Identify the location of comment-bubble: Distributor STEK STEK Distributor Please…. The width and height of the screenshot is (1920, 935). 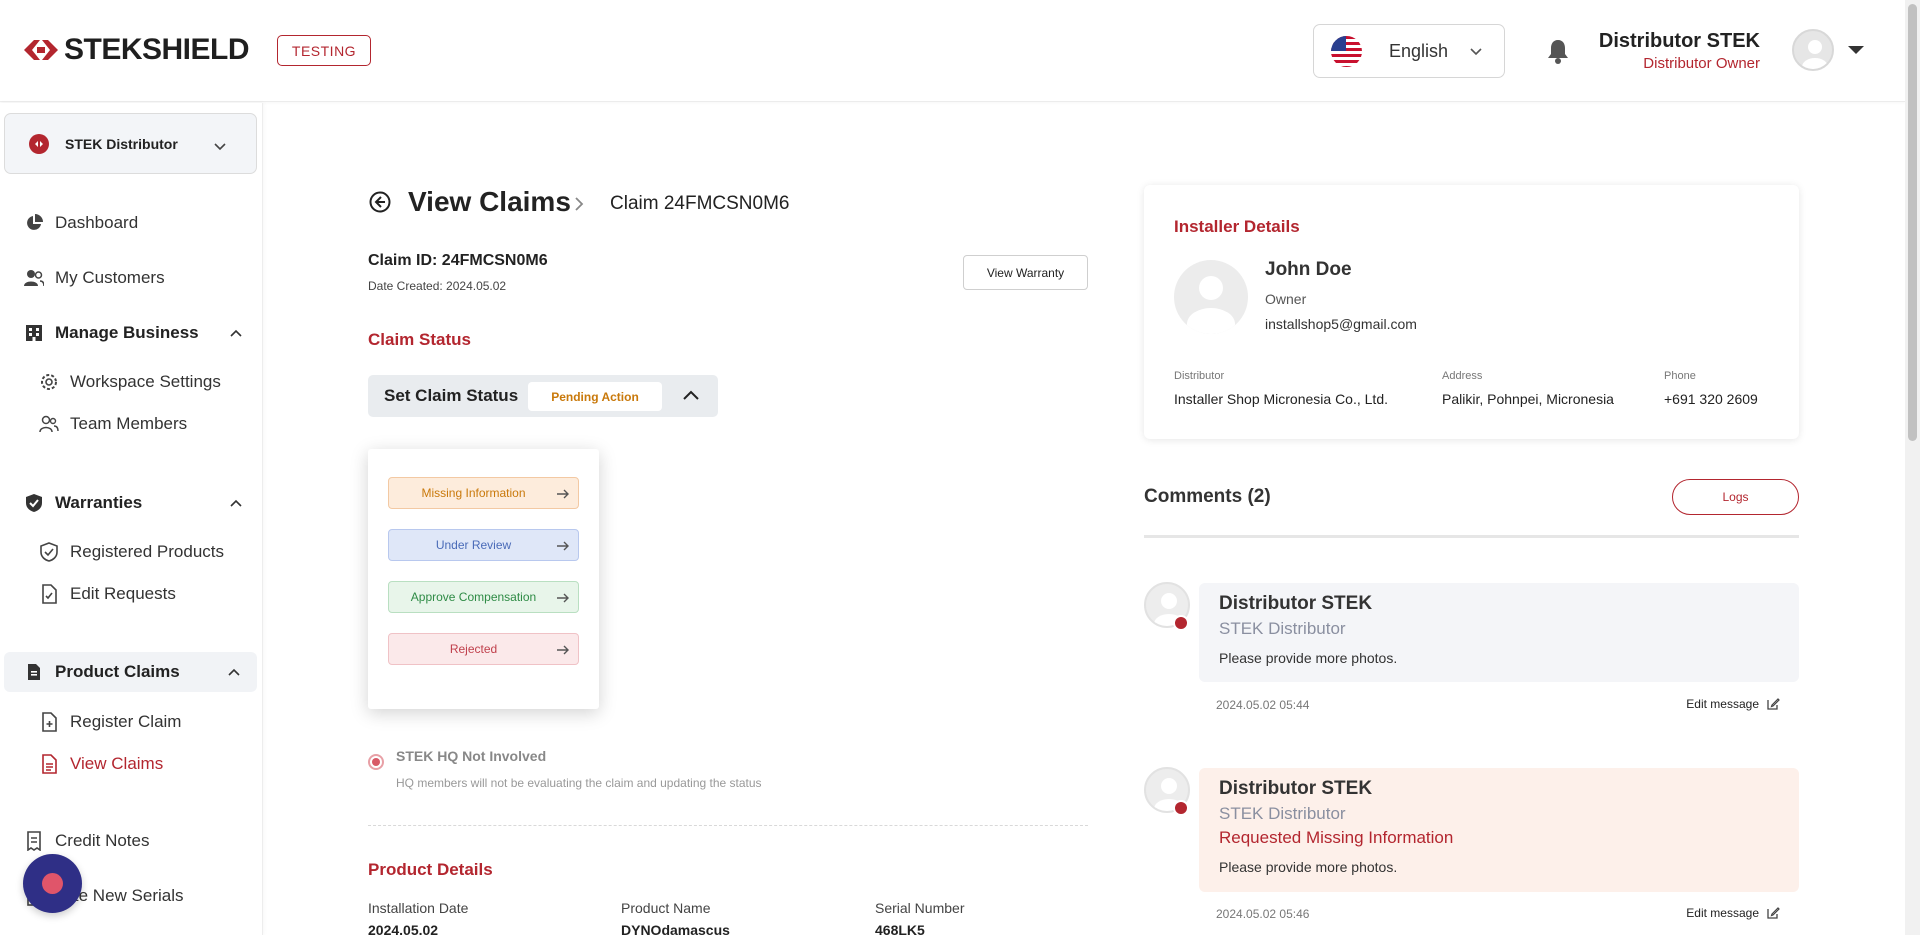
(1499, 632).